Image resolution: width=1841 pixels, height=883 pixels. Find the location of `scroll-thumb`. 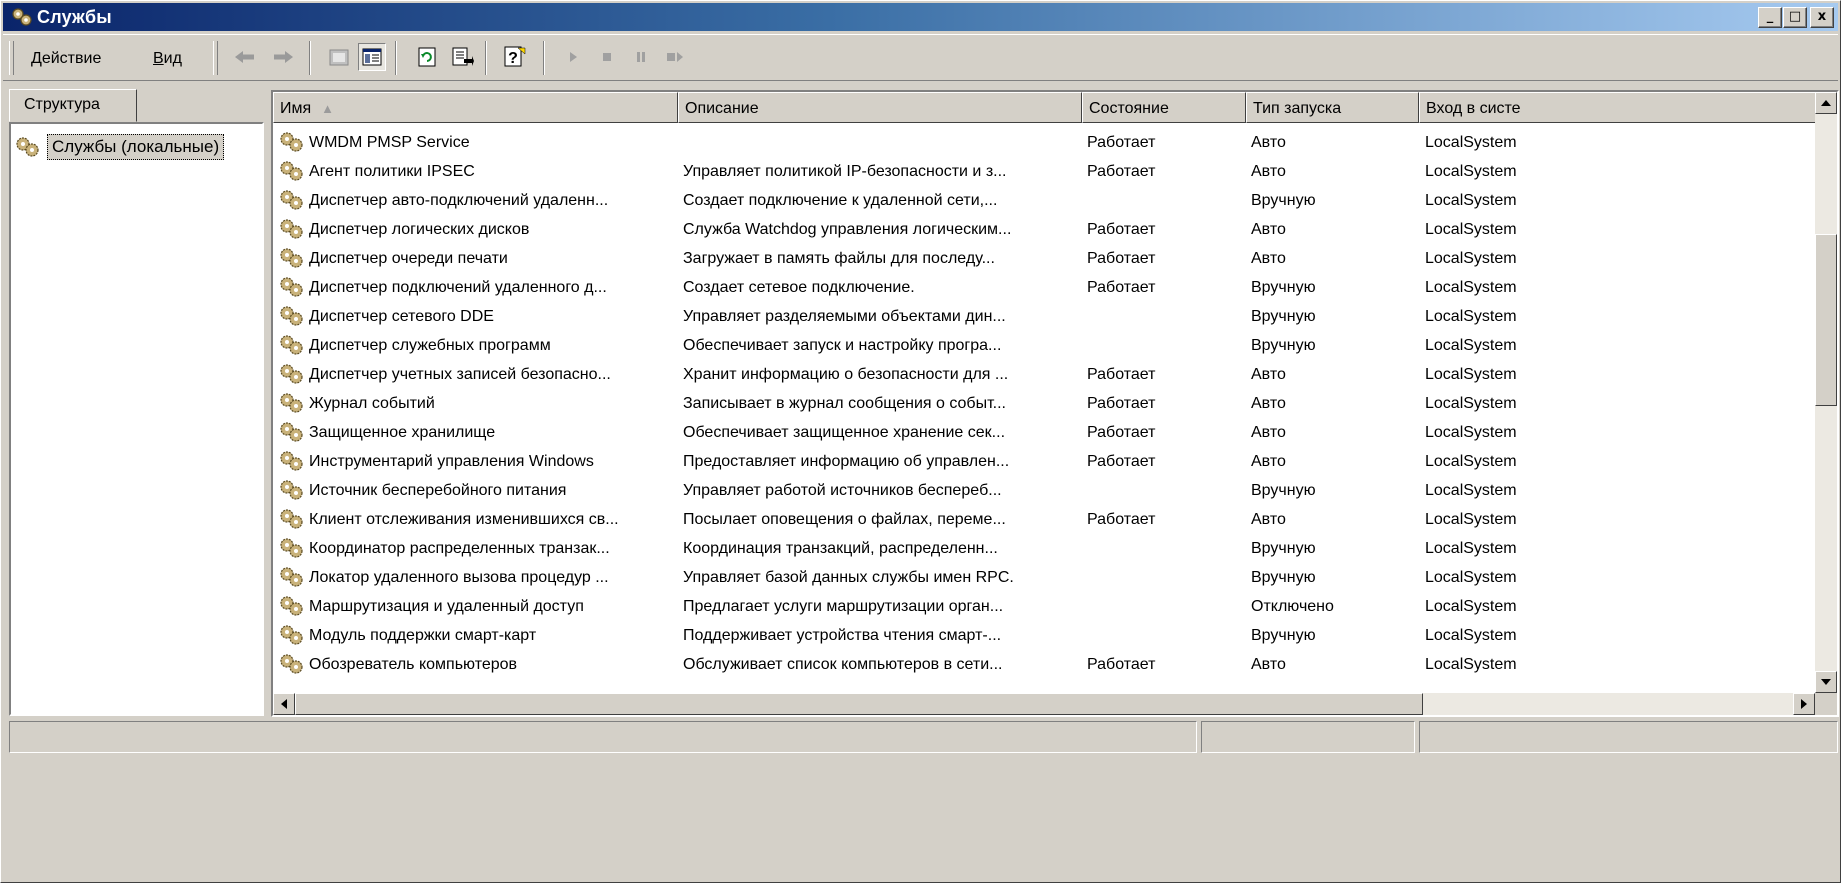

scroll-thumb is located at coordinates (1826, 320).